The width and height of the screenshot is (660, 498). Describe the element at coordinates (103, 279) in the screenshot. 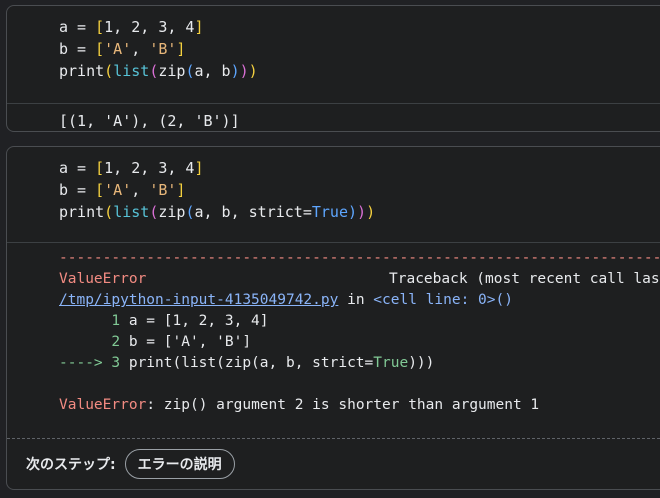

I see `error-name: ValueError` at that location.